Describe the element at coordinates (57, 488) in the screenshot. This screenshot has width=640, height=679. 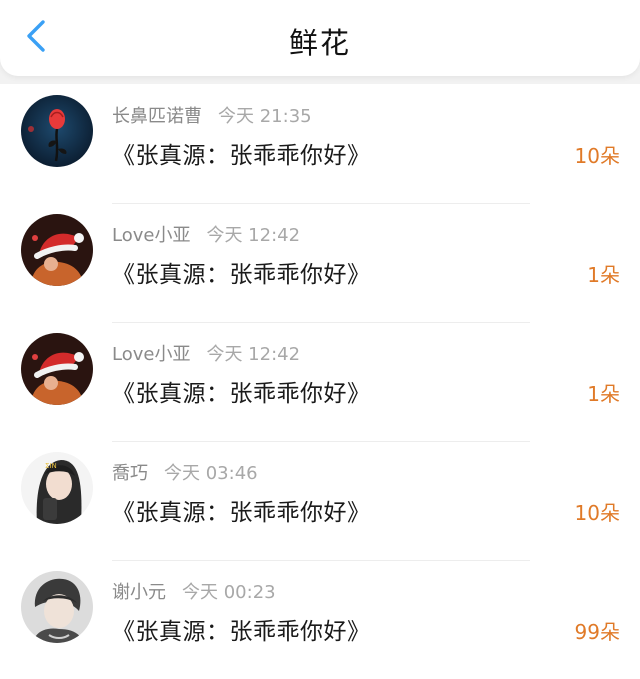
I see `girl-avatar: ΣΙΝ` at that location.